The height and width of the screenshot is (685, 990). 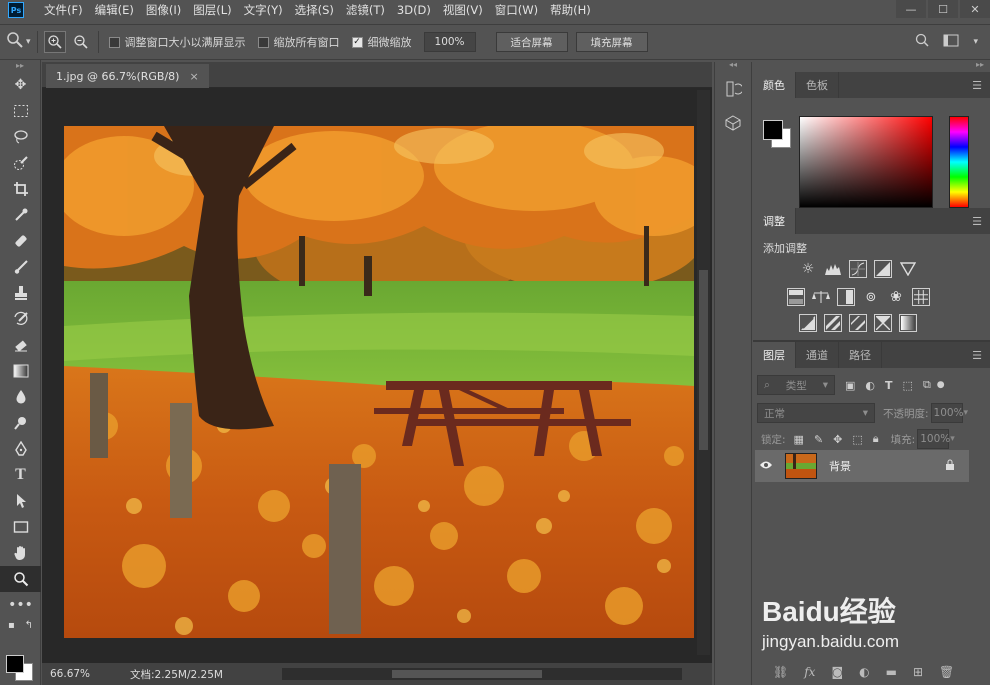 What do you see at coordinates (20, 579) in the screenshot?
I see `zoom-tool-icon` at bounding box center [20, 579].